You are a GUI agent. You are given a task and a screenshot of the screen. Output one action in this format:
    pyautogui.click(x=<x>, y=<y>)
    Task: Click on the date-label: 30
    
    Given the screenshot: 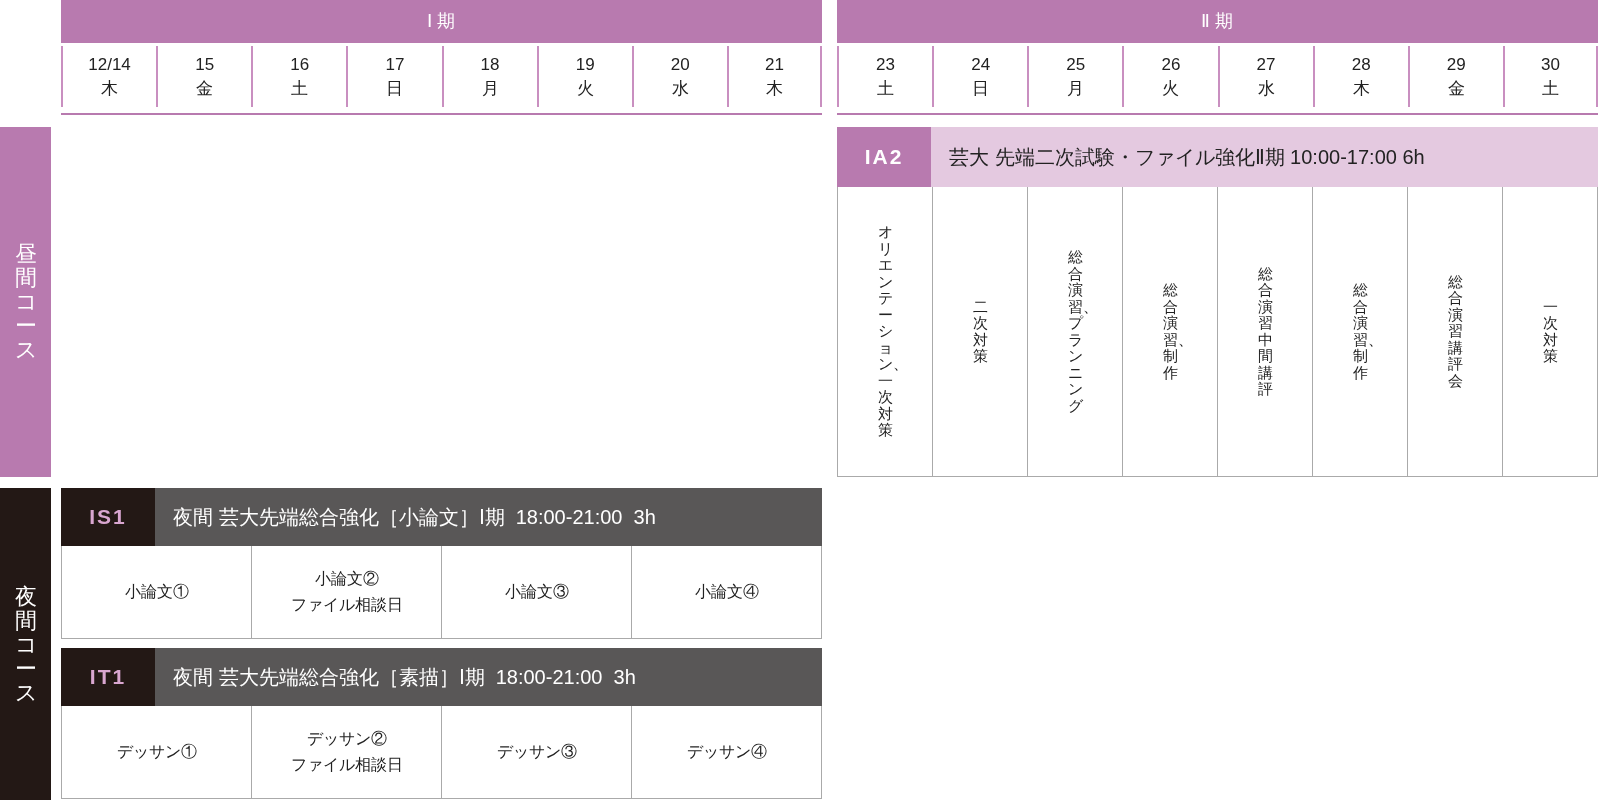 What is the action you would take?
    pyautogui.click(x=1550, y=64)
    